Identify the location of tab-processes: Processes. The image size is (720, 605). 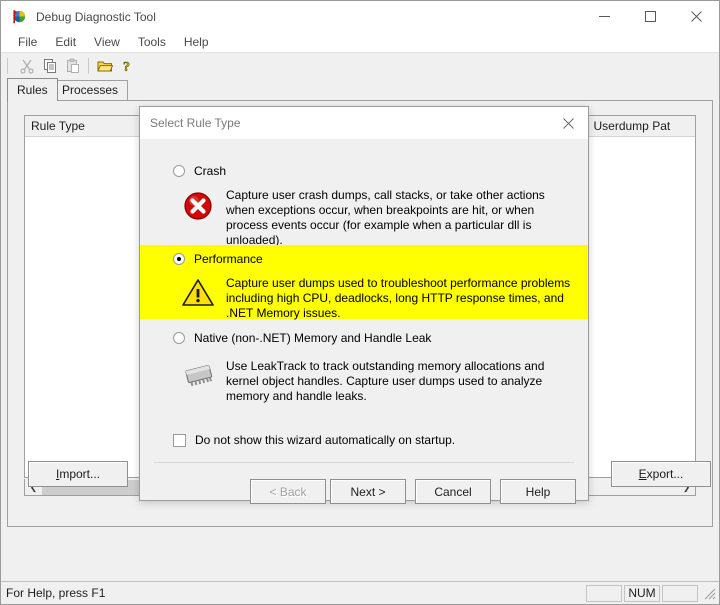
(90, 90).